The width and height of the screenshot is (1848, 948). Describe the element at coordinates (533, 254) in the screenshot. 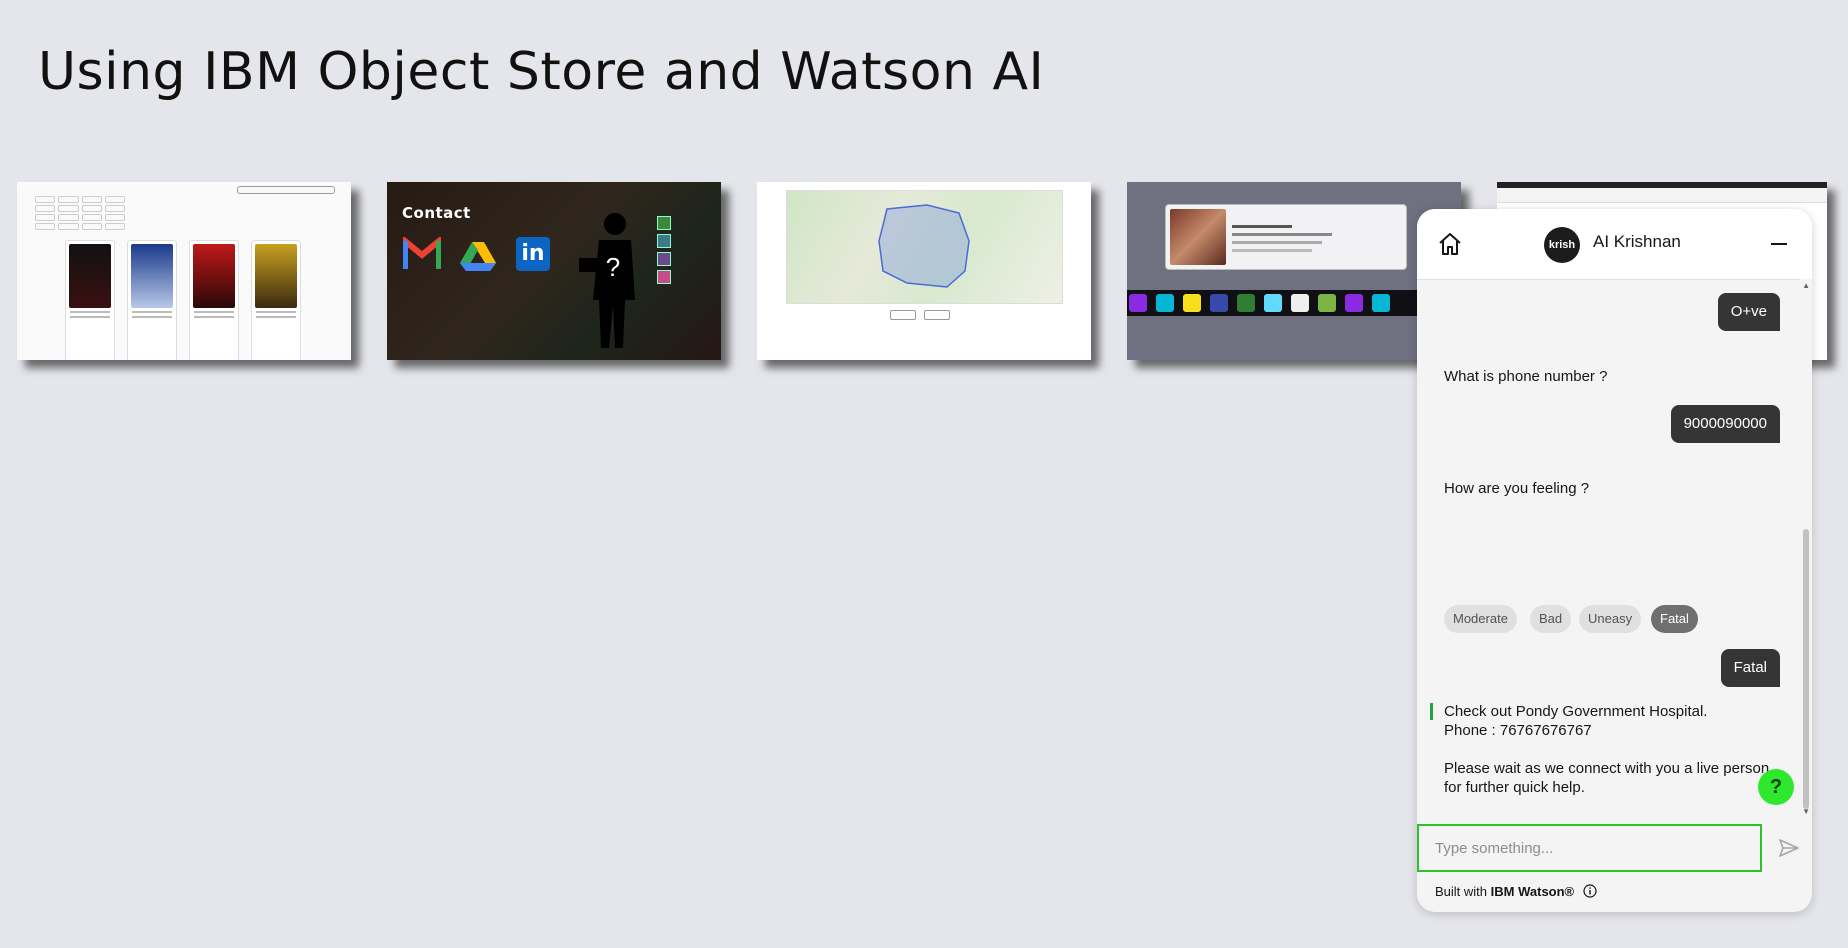

I see `linkedin-icon: in` at that location.